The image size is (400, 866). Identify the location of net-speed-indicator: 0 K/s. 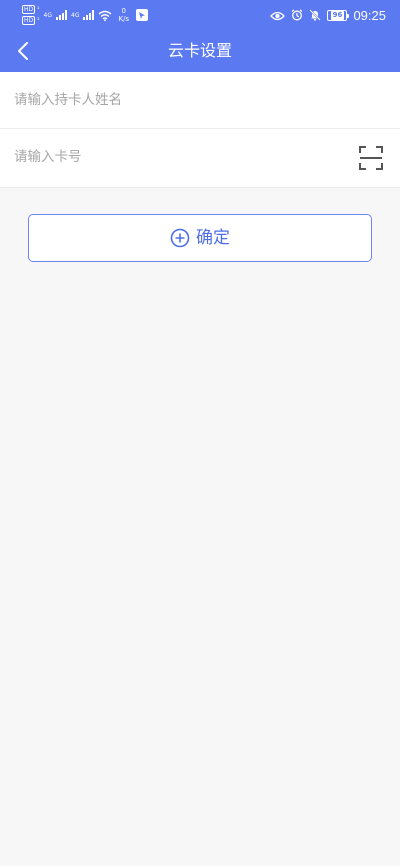
(123, 15).